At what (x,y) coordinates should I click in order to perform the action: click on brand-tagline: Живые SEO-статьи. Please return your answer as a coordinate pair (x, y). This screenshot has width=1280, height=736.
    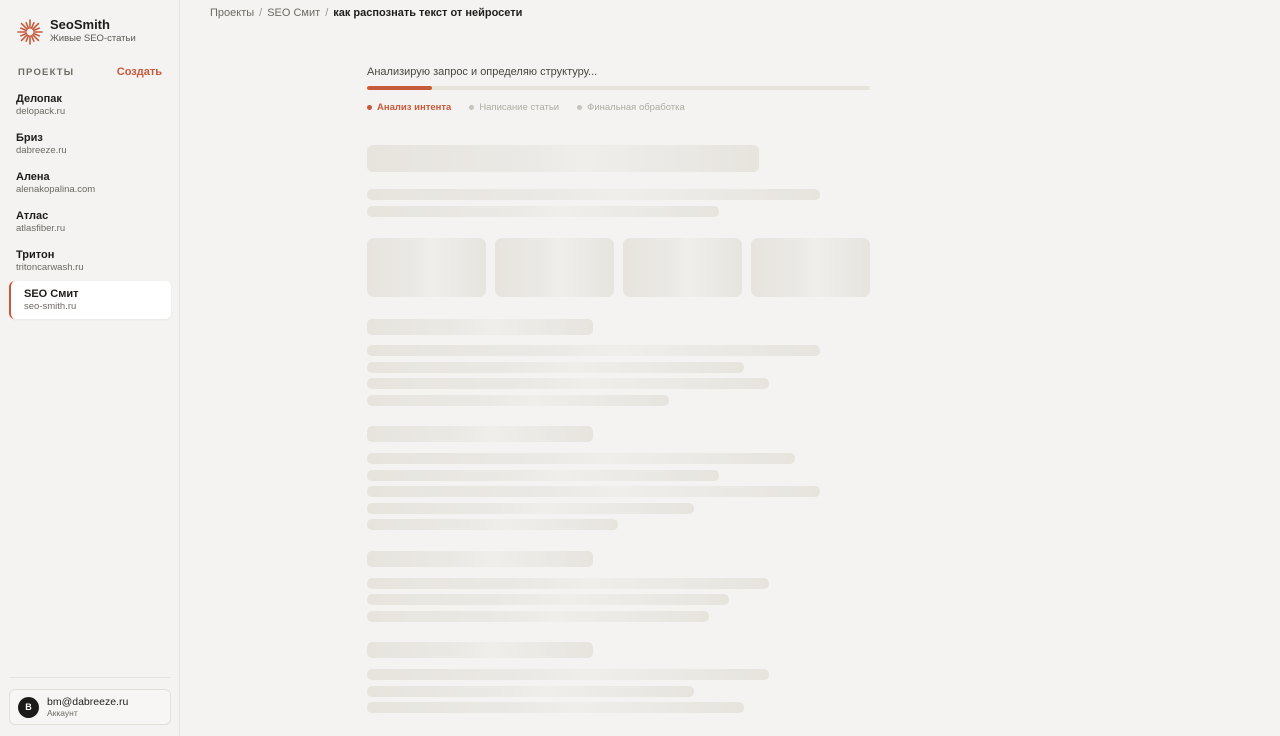
    Looking at the image, I should click on (93, 38).